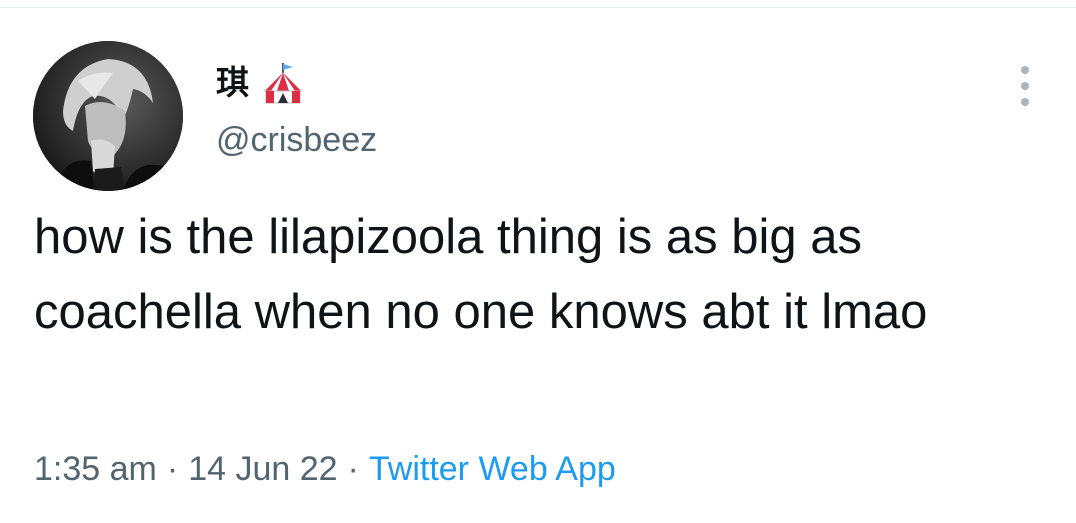 The height and width of the screenshot is (523, 1076). I want to click on circus-tent-icon, so click(283, 83).